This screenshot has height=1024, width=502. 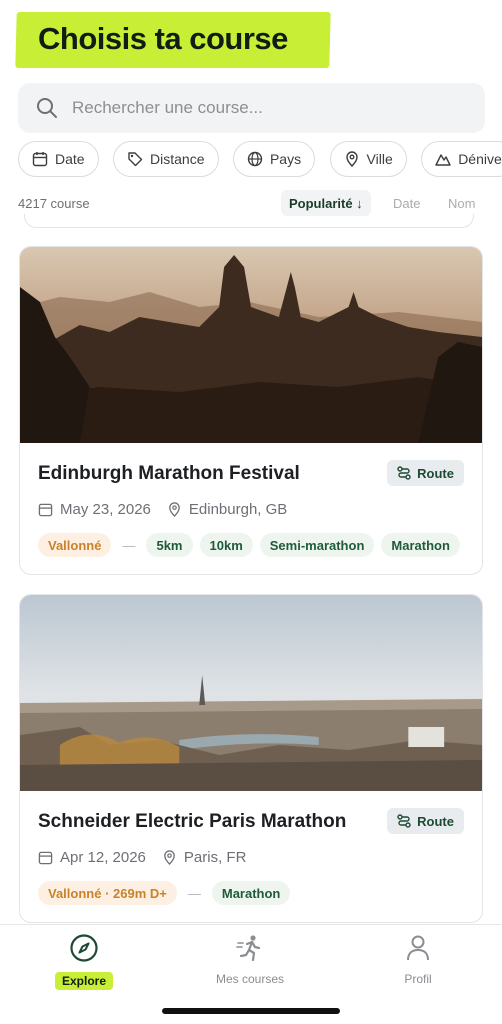 I want to click on tab-my-races-label: Mes courses, so click(x=250, y=979).